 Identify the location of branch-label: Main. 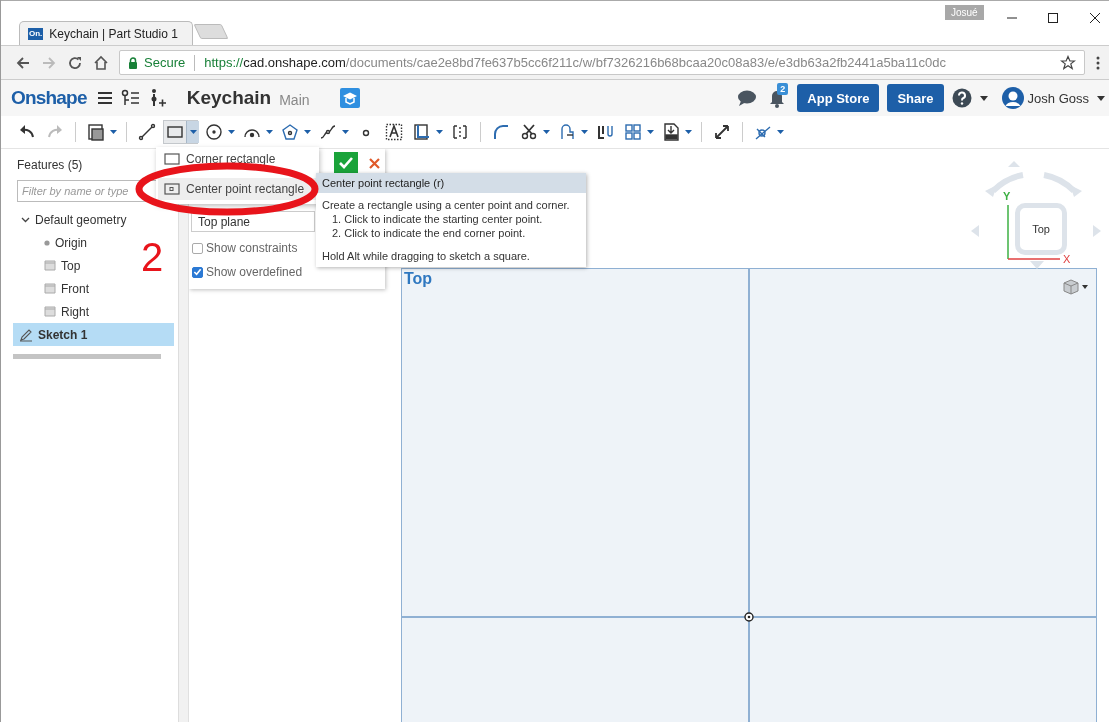
(294, 100).